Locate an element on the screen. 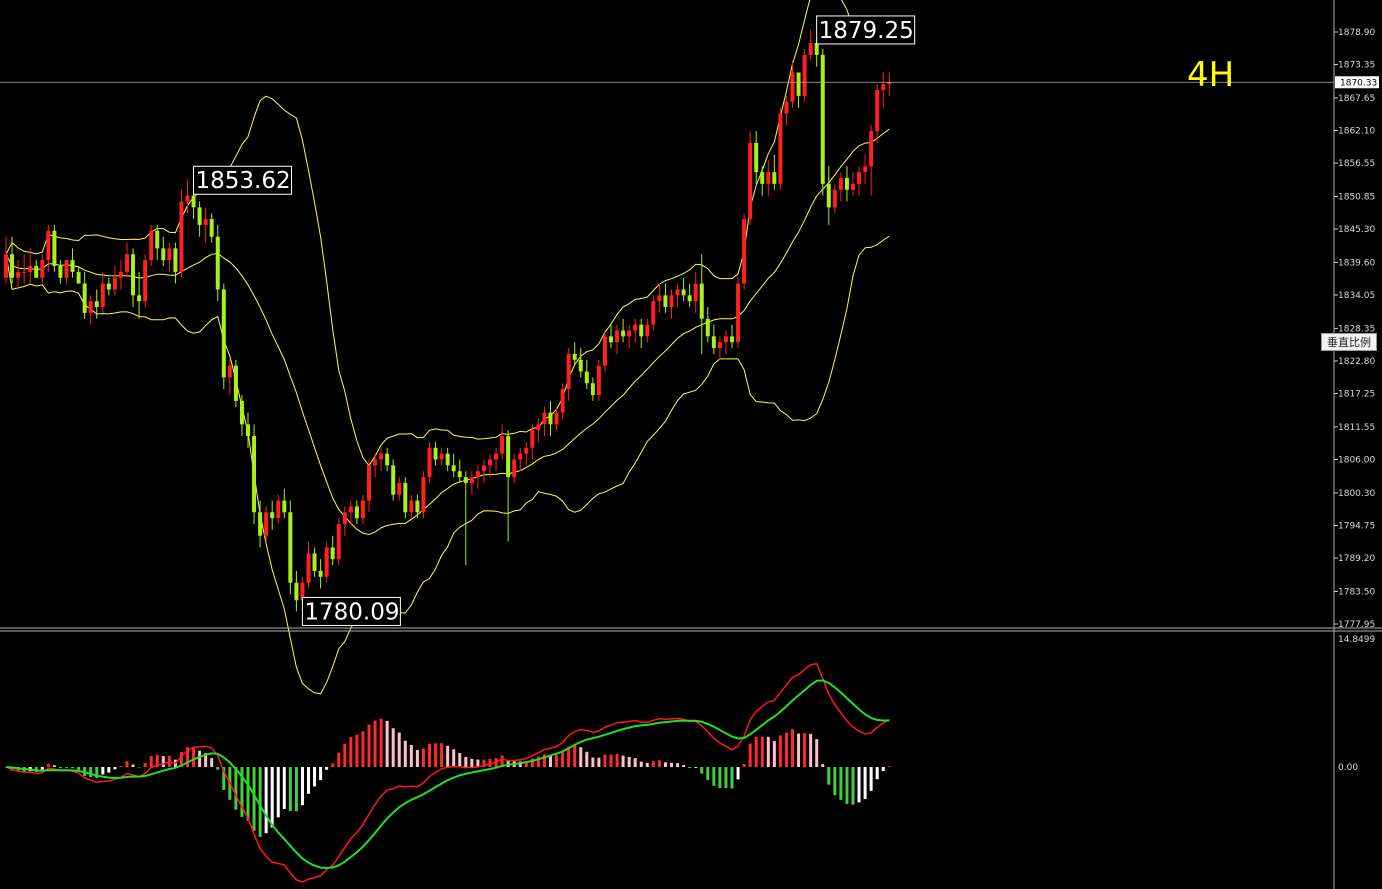 The image size is (1382, 889). price-tick-label: 1856.55 is located at coordinates (1356, 164).